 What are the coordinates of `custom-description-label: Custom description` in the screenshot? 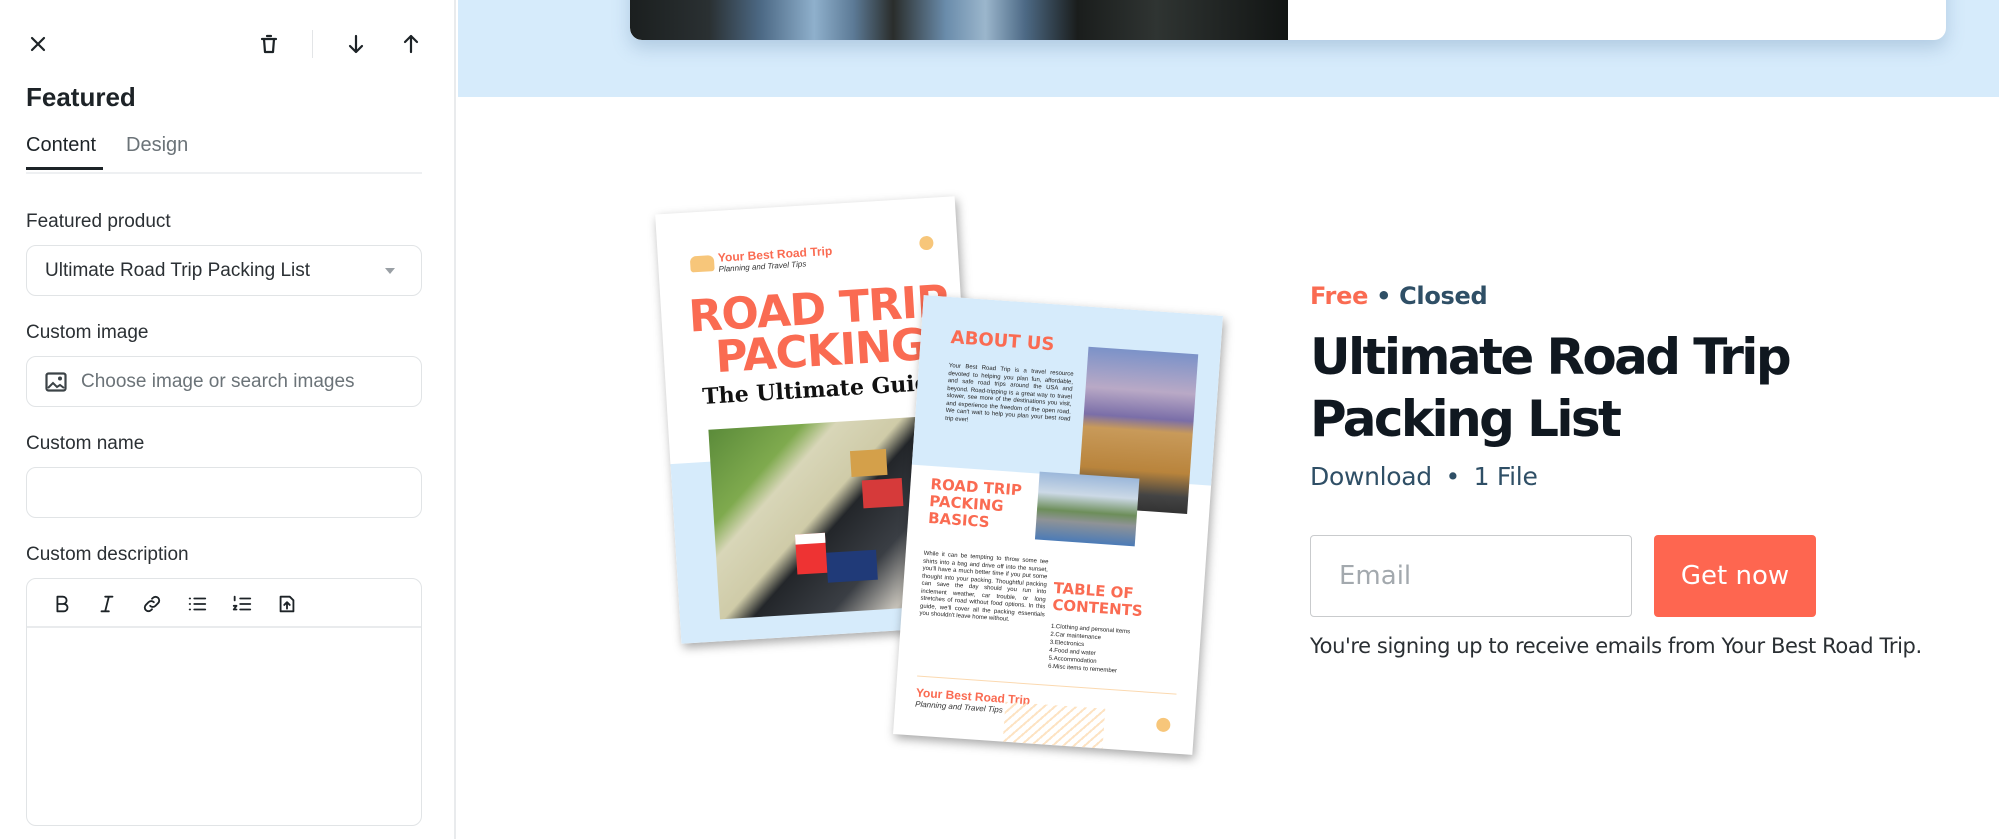 It's located at (107, 554).